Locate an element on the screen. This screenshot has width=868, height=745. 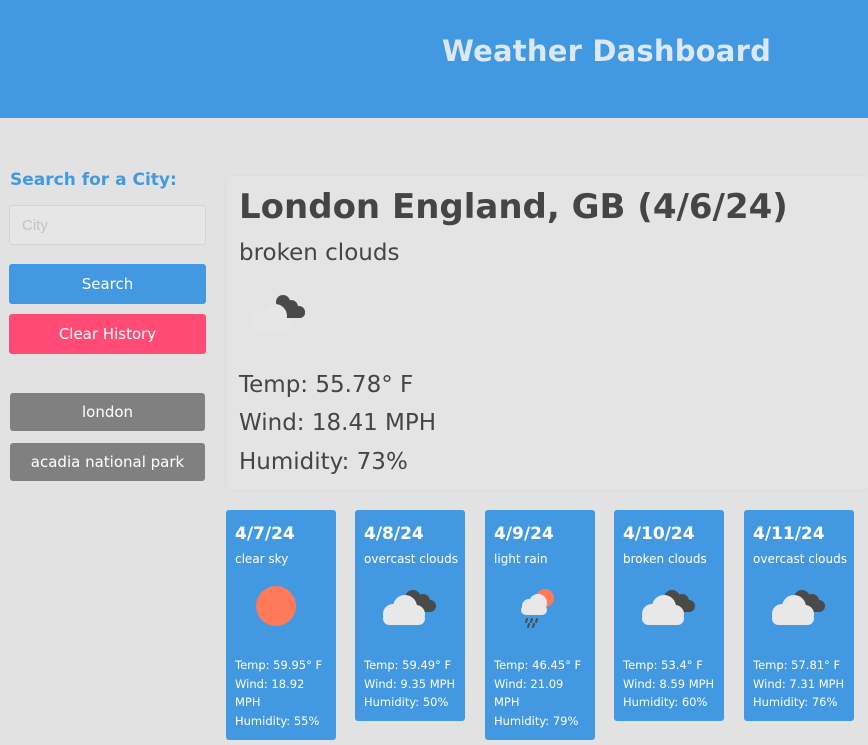
forecast-humidity: Humidity: 60% is located at coordinates (665, 702).